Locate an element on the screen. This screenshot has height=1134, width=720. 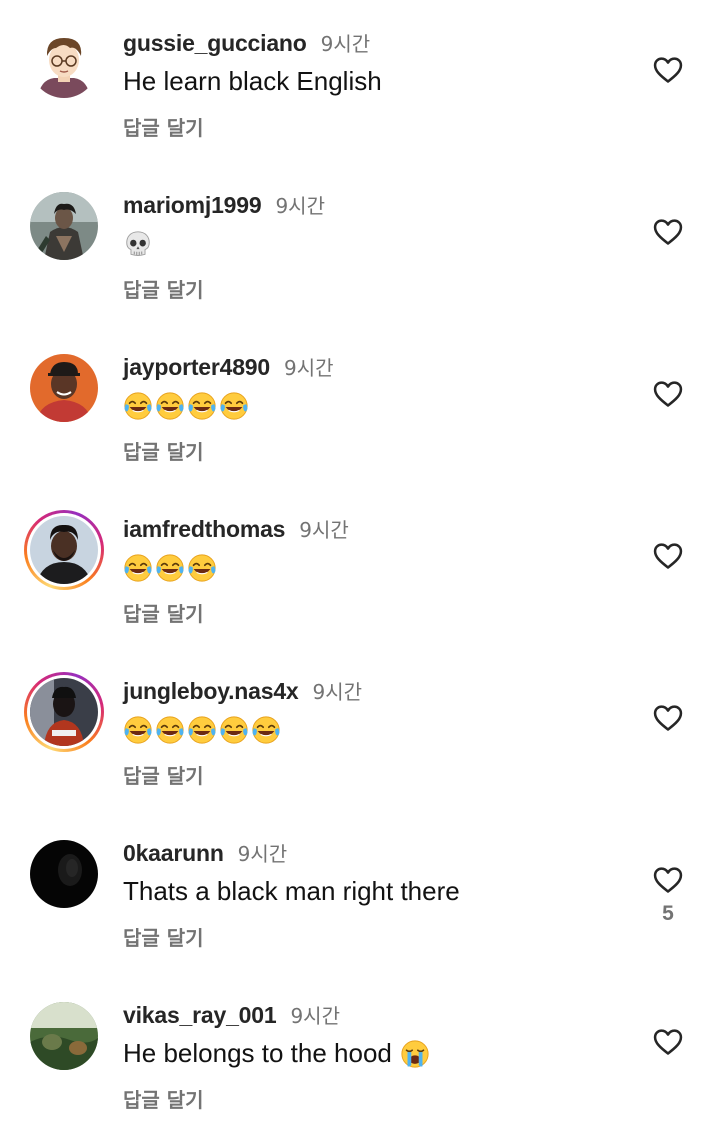
comment-username: 0kaarunn is located at coordinates (173, 853).